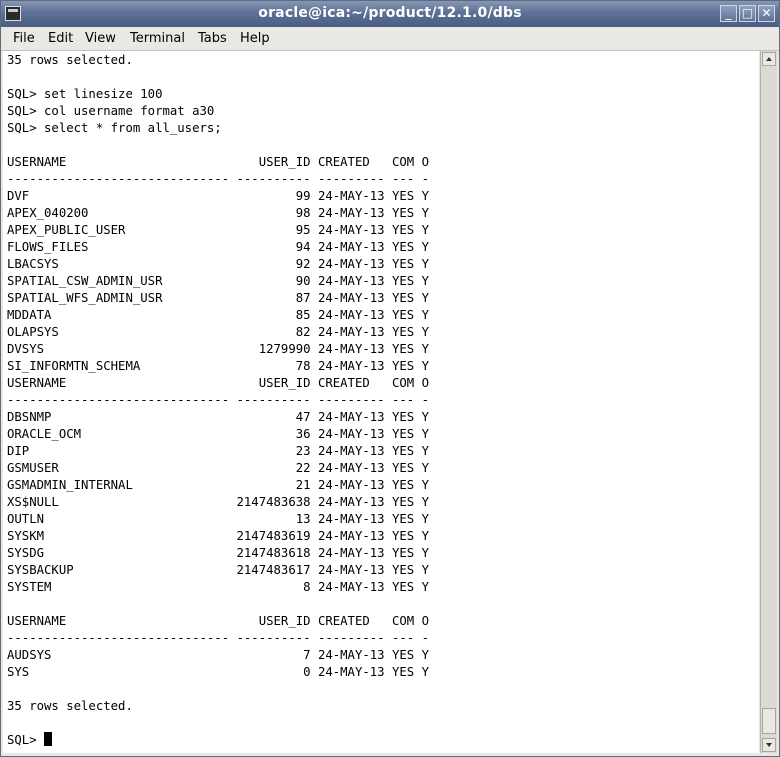 The height and width of the screenshot is (757, 780). I want to click on terminal-line: XS$NULL 2147483638 24-MAY-13 YES Y, so click(218, 502).